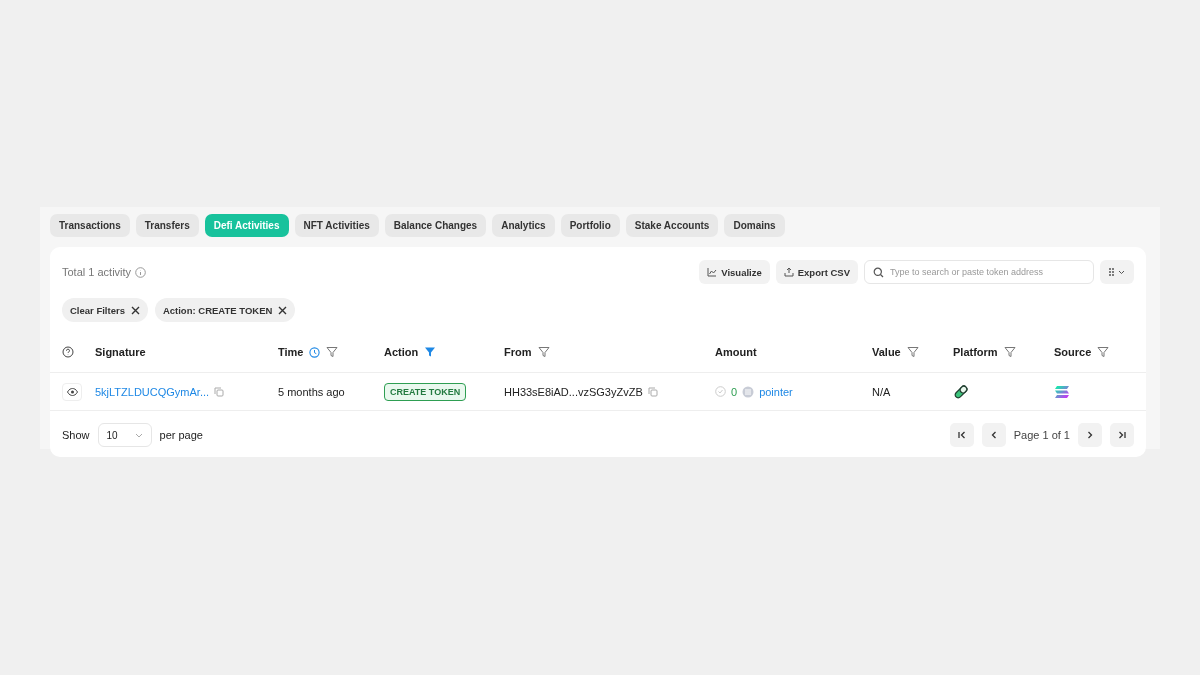  Describe the element at coordinates (736, 352) in the screenshot. I see `column-header: Amount` at that location.